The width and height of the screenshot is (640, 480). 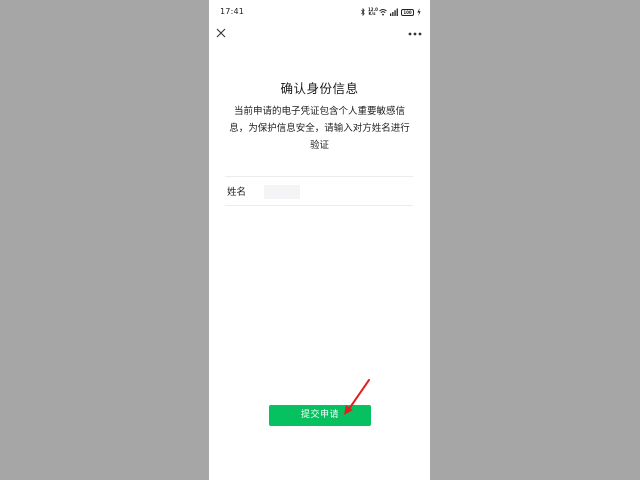 I want to click on net-speed: 12.0 K/s, so click(x=373, y=11).